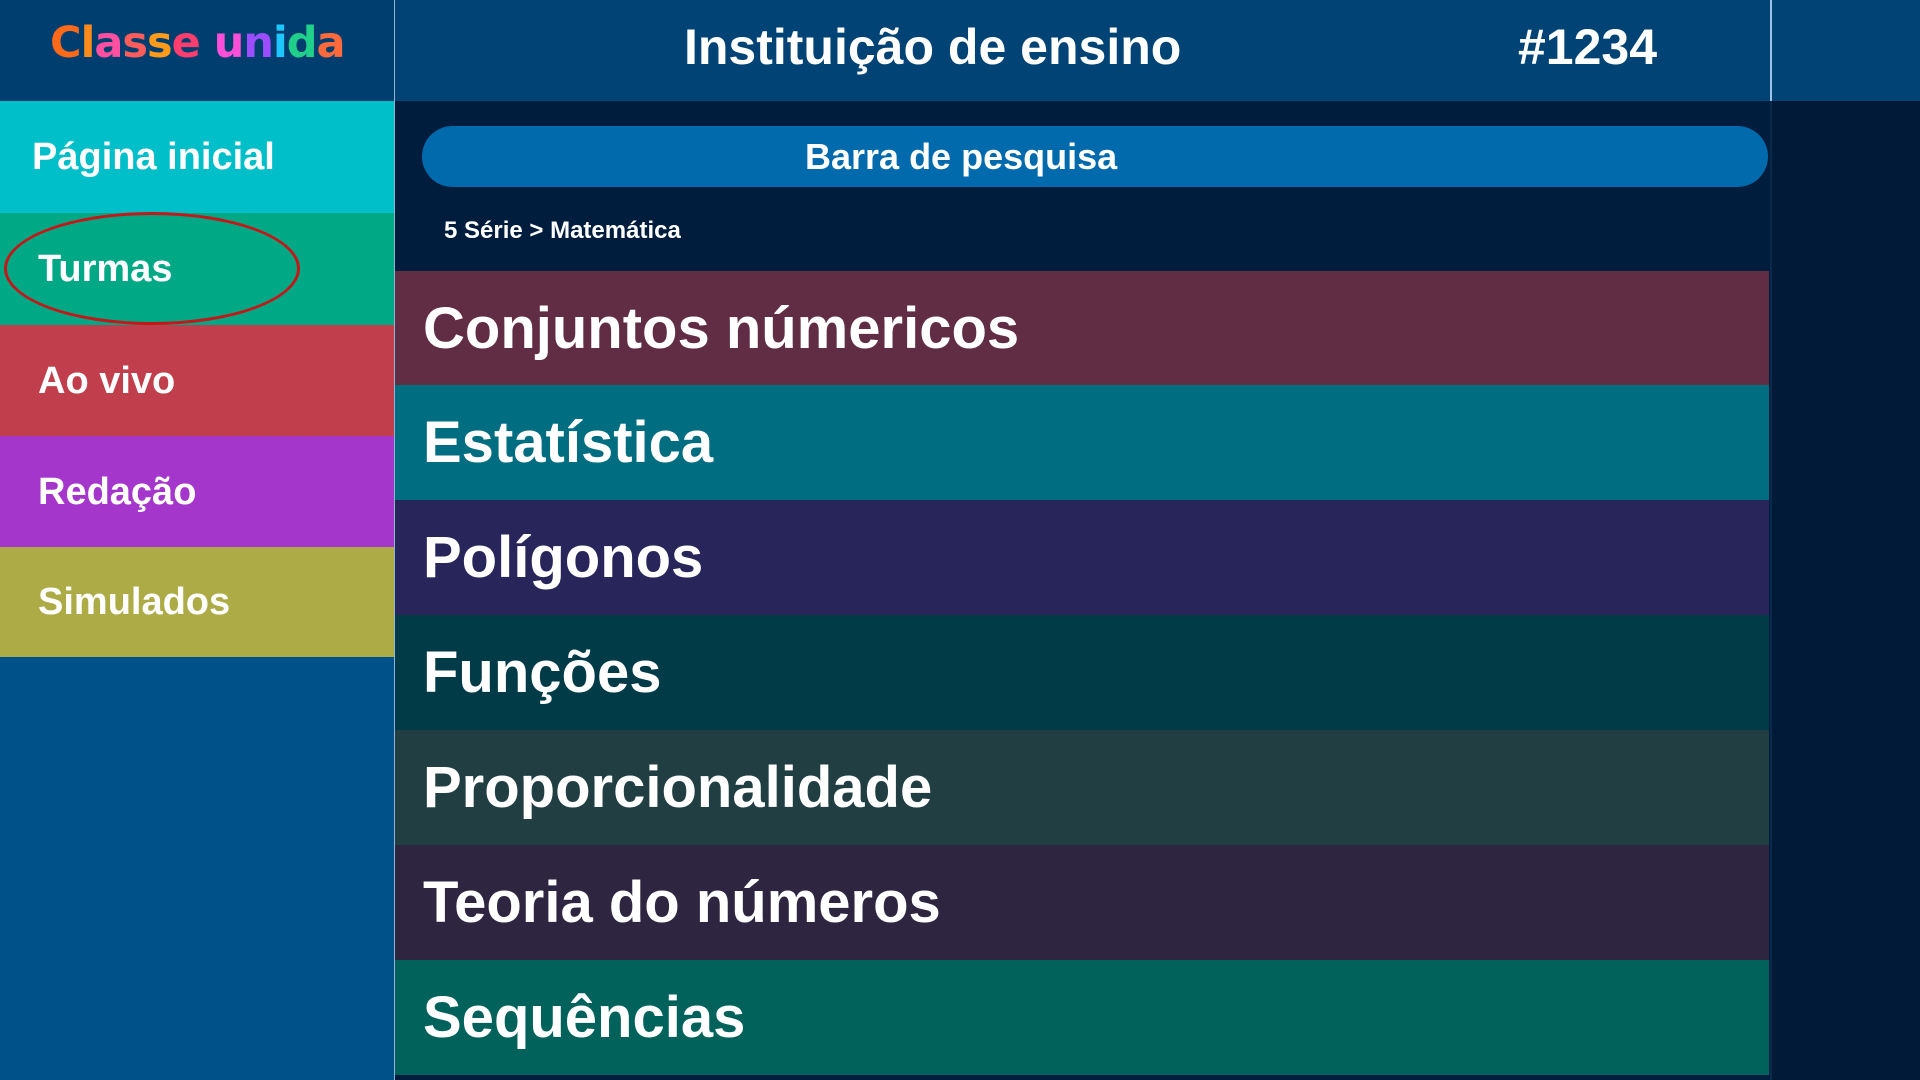  What do you see at coordinates (562, 230) in the screenshot?
I see `breadcrumb: 5 Série > Matemática` at bounding box center [562, 230].